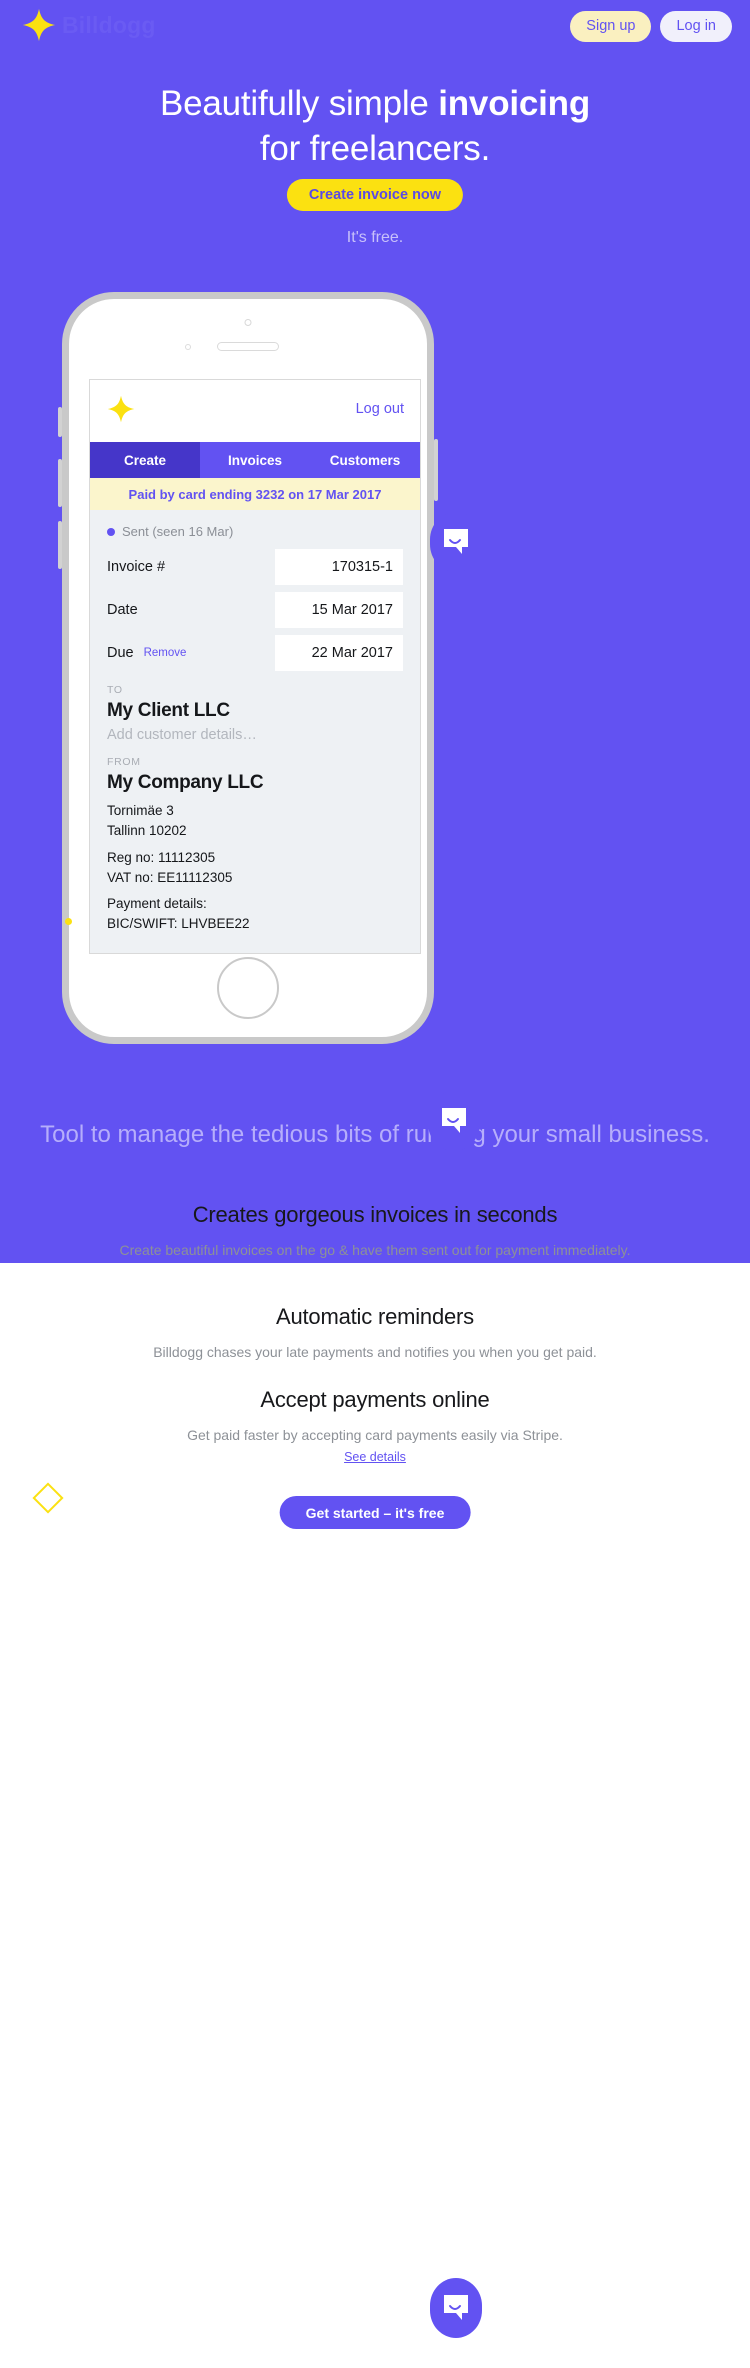  I want to click on to-section-label: TO, so click(115, 690).